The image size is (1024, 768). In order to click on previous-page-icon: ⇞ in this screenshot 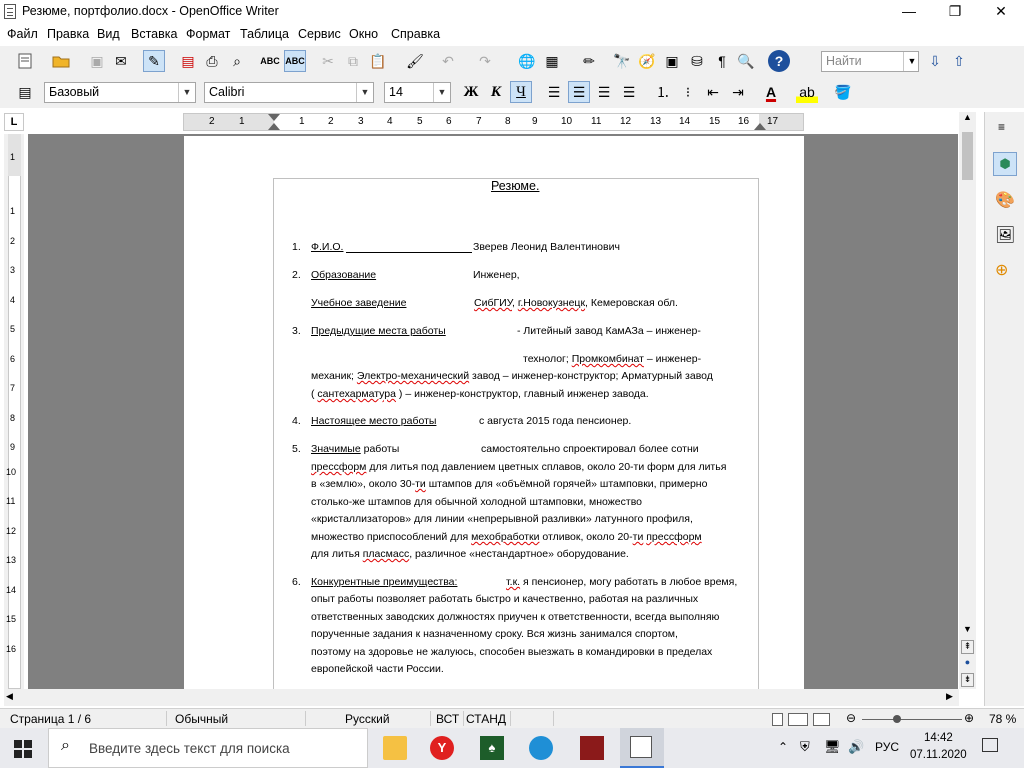, I will do `click(967, 647)`.